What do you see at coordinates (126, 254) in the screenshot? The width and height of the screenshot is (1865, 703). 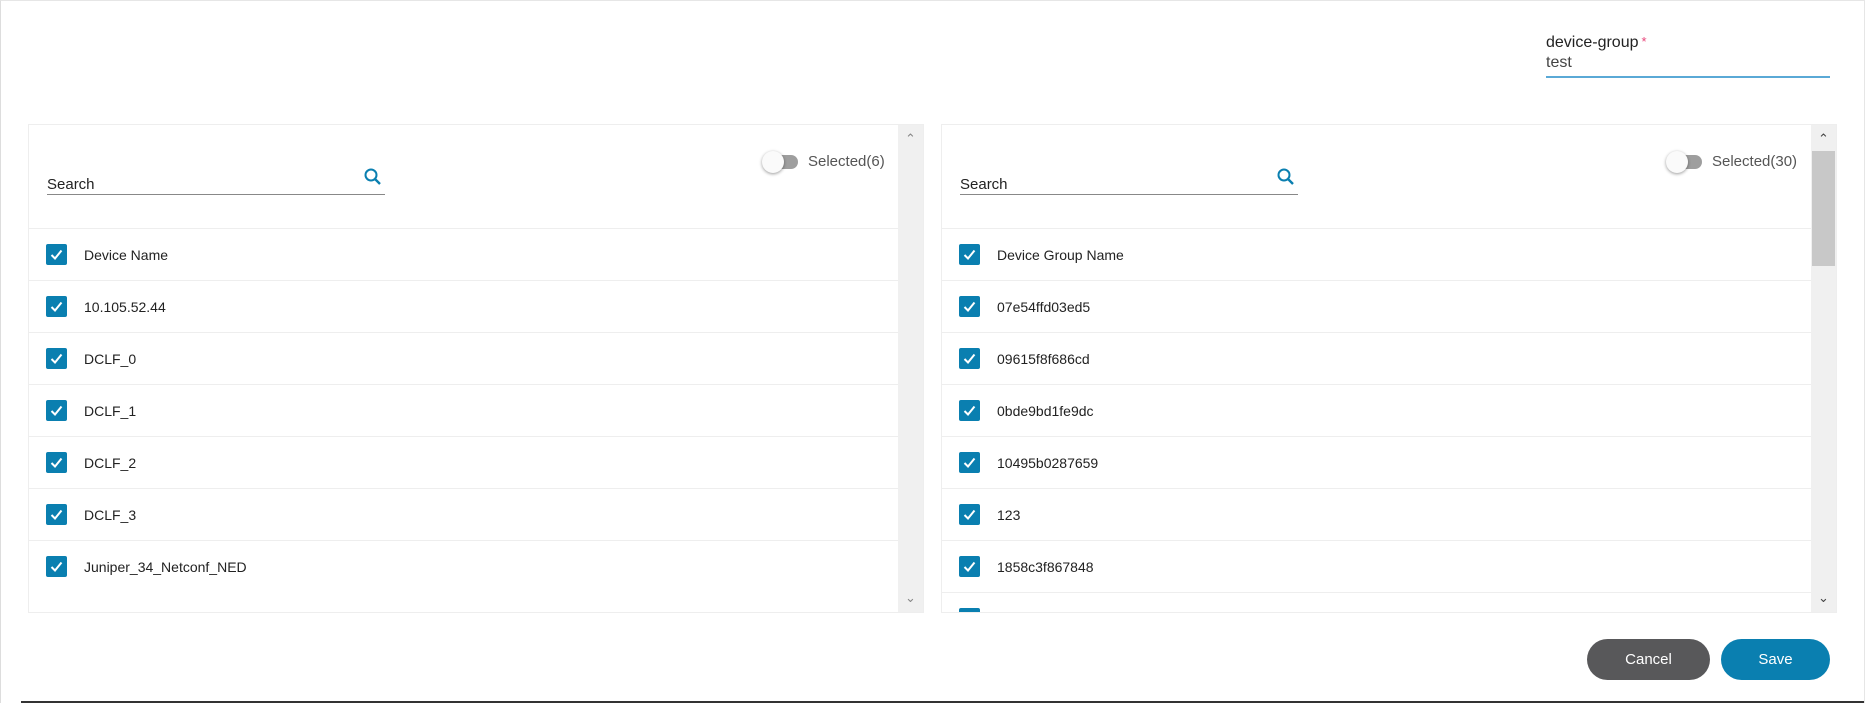 I see `row-label: Device Name` at bounding box center [126, 254].